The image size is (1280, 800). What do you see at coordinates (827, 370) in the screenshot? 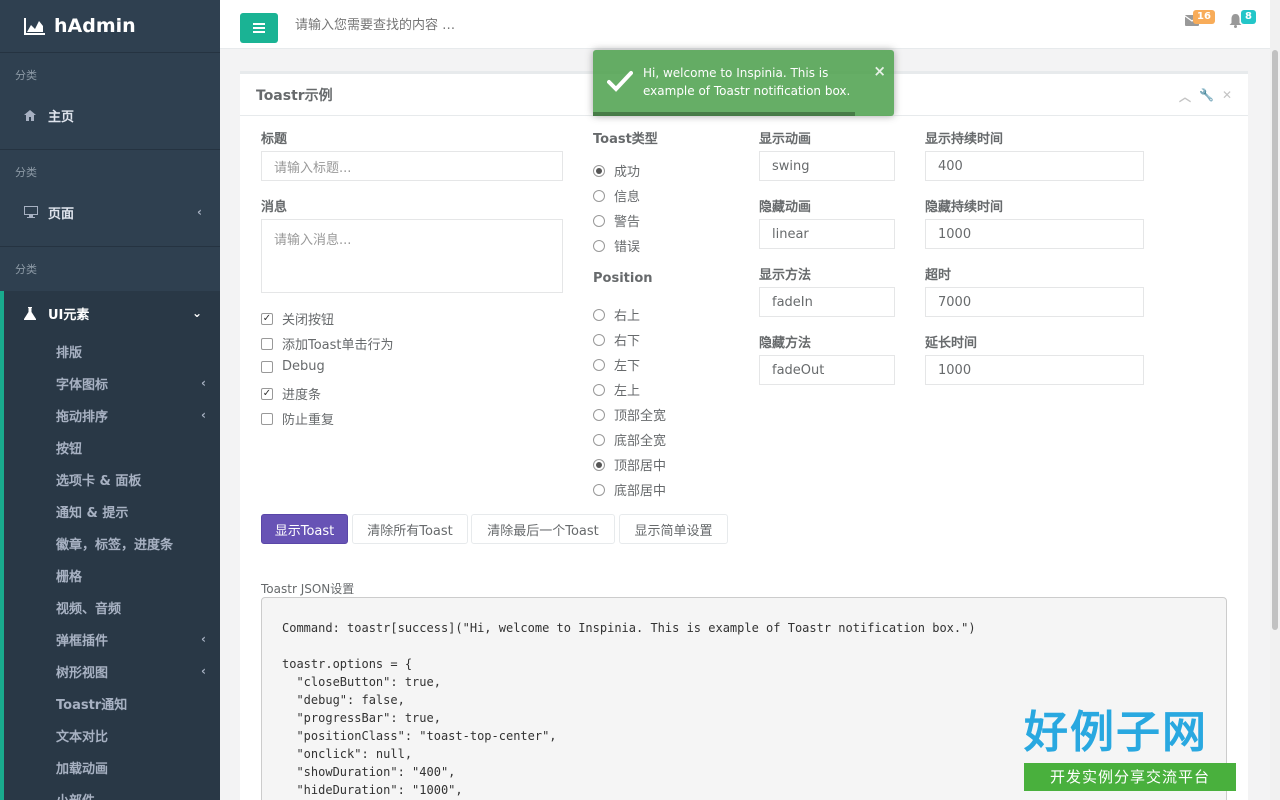
I see `hide-method-input: fadeOut` at bounding box center [827, 370].